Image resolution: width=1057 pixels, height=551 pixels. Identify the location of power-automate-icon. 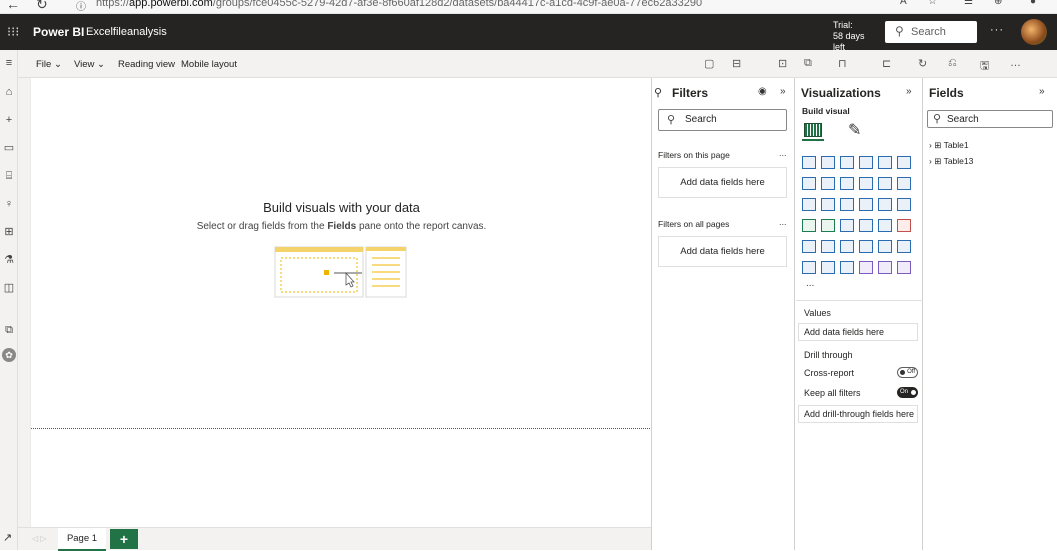
(885, 267).